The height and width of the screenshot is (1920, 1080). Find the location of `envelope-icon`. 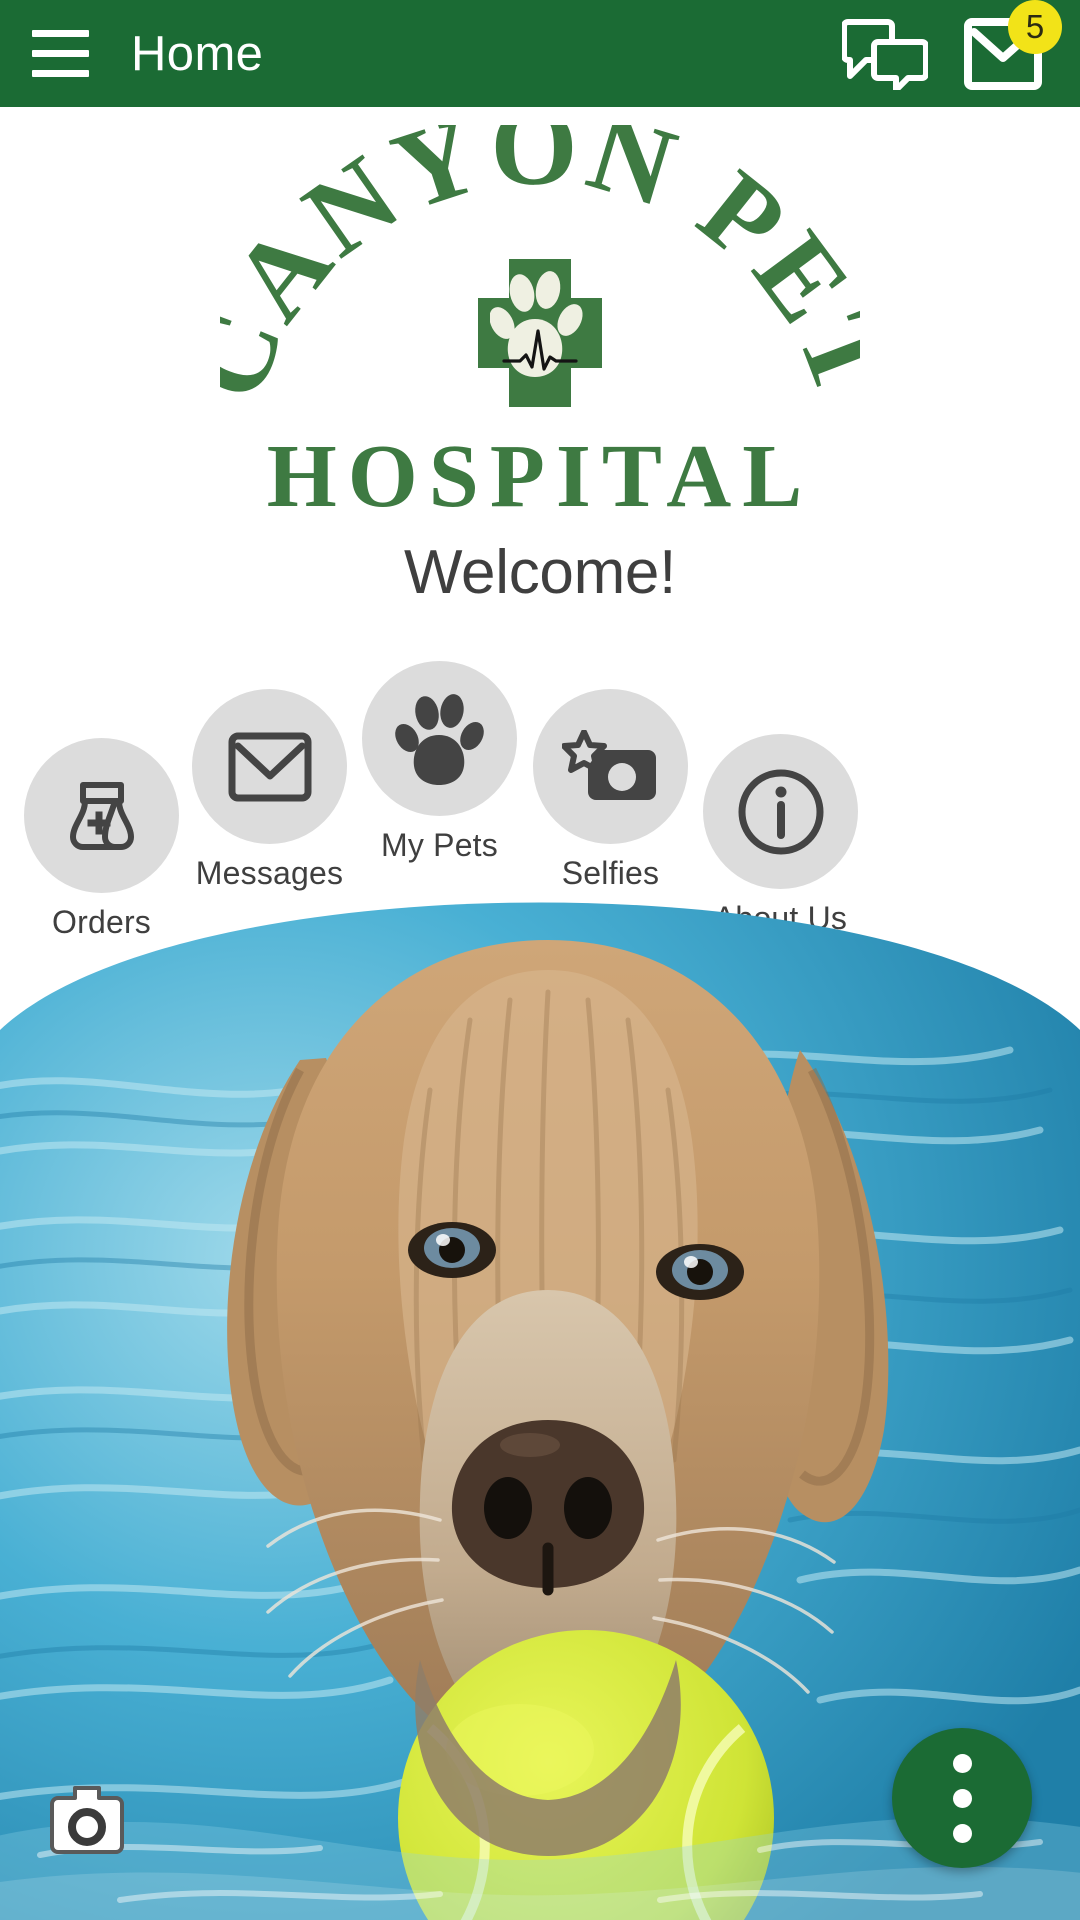

envelope-icon is located at coordinates (269, 766).